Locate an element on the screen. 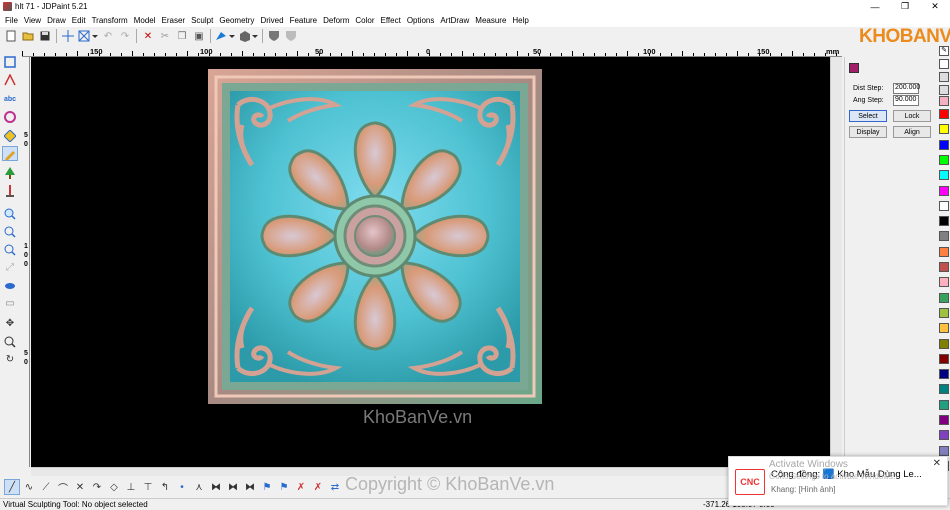 This screenshot has width=950, height=510. menu-drived: Drived is located at coordinates (271, 20).